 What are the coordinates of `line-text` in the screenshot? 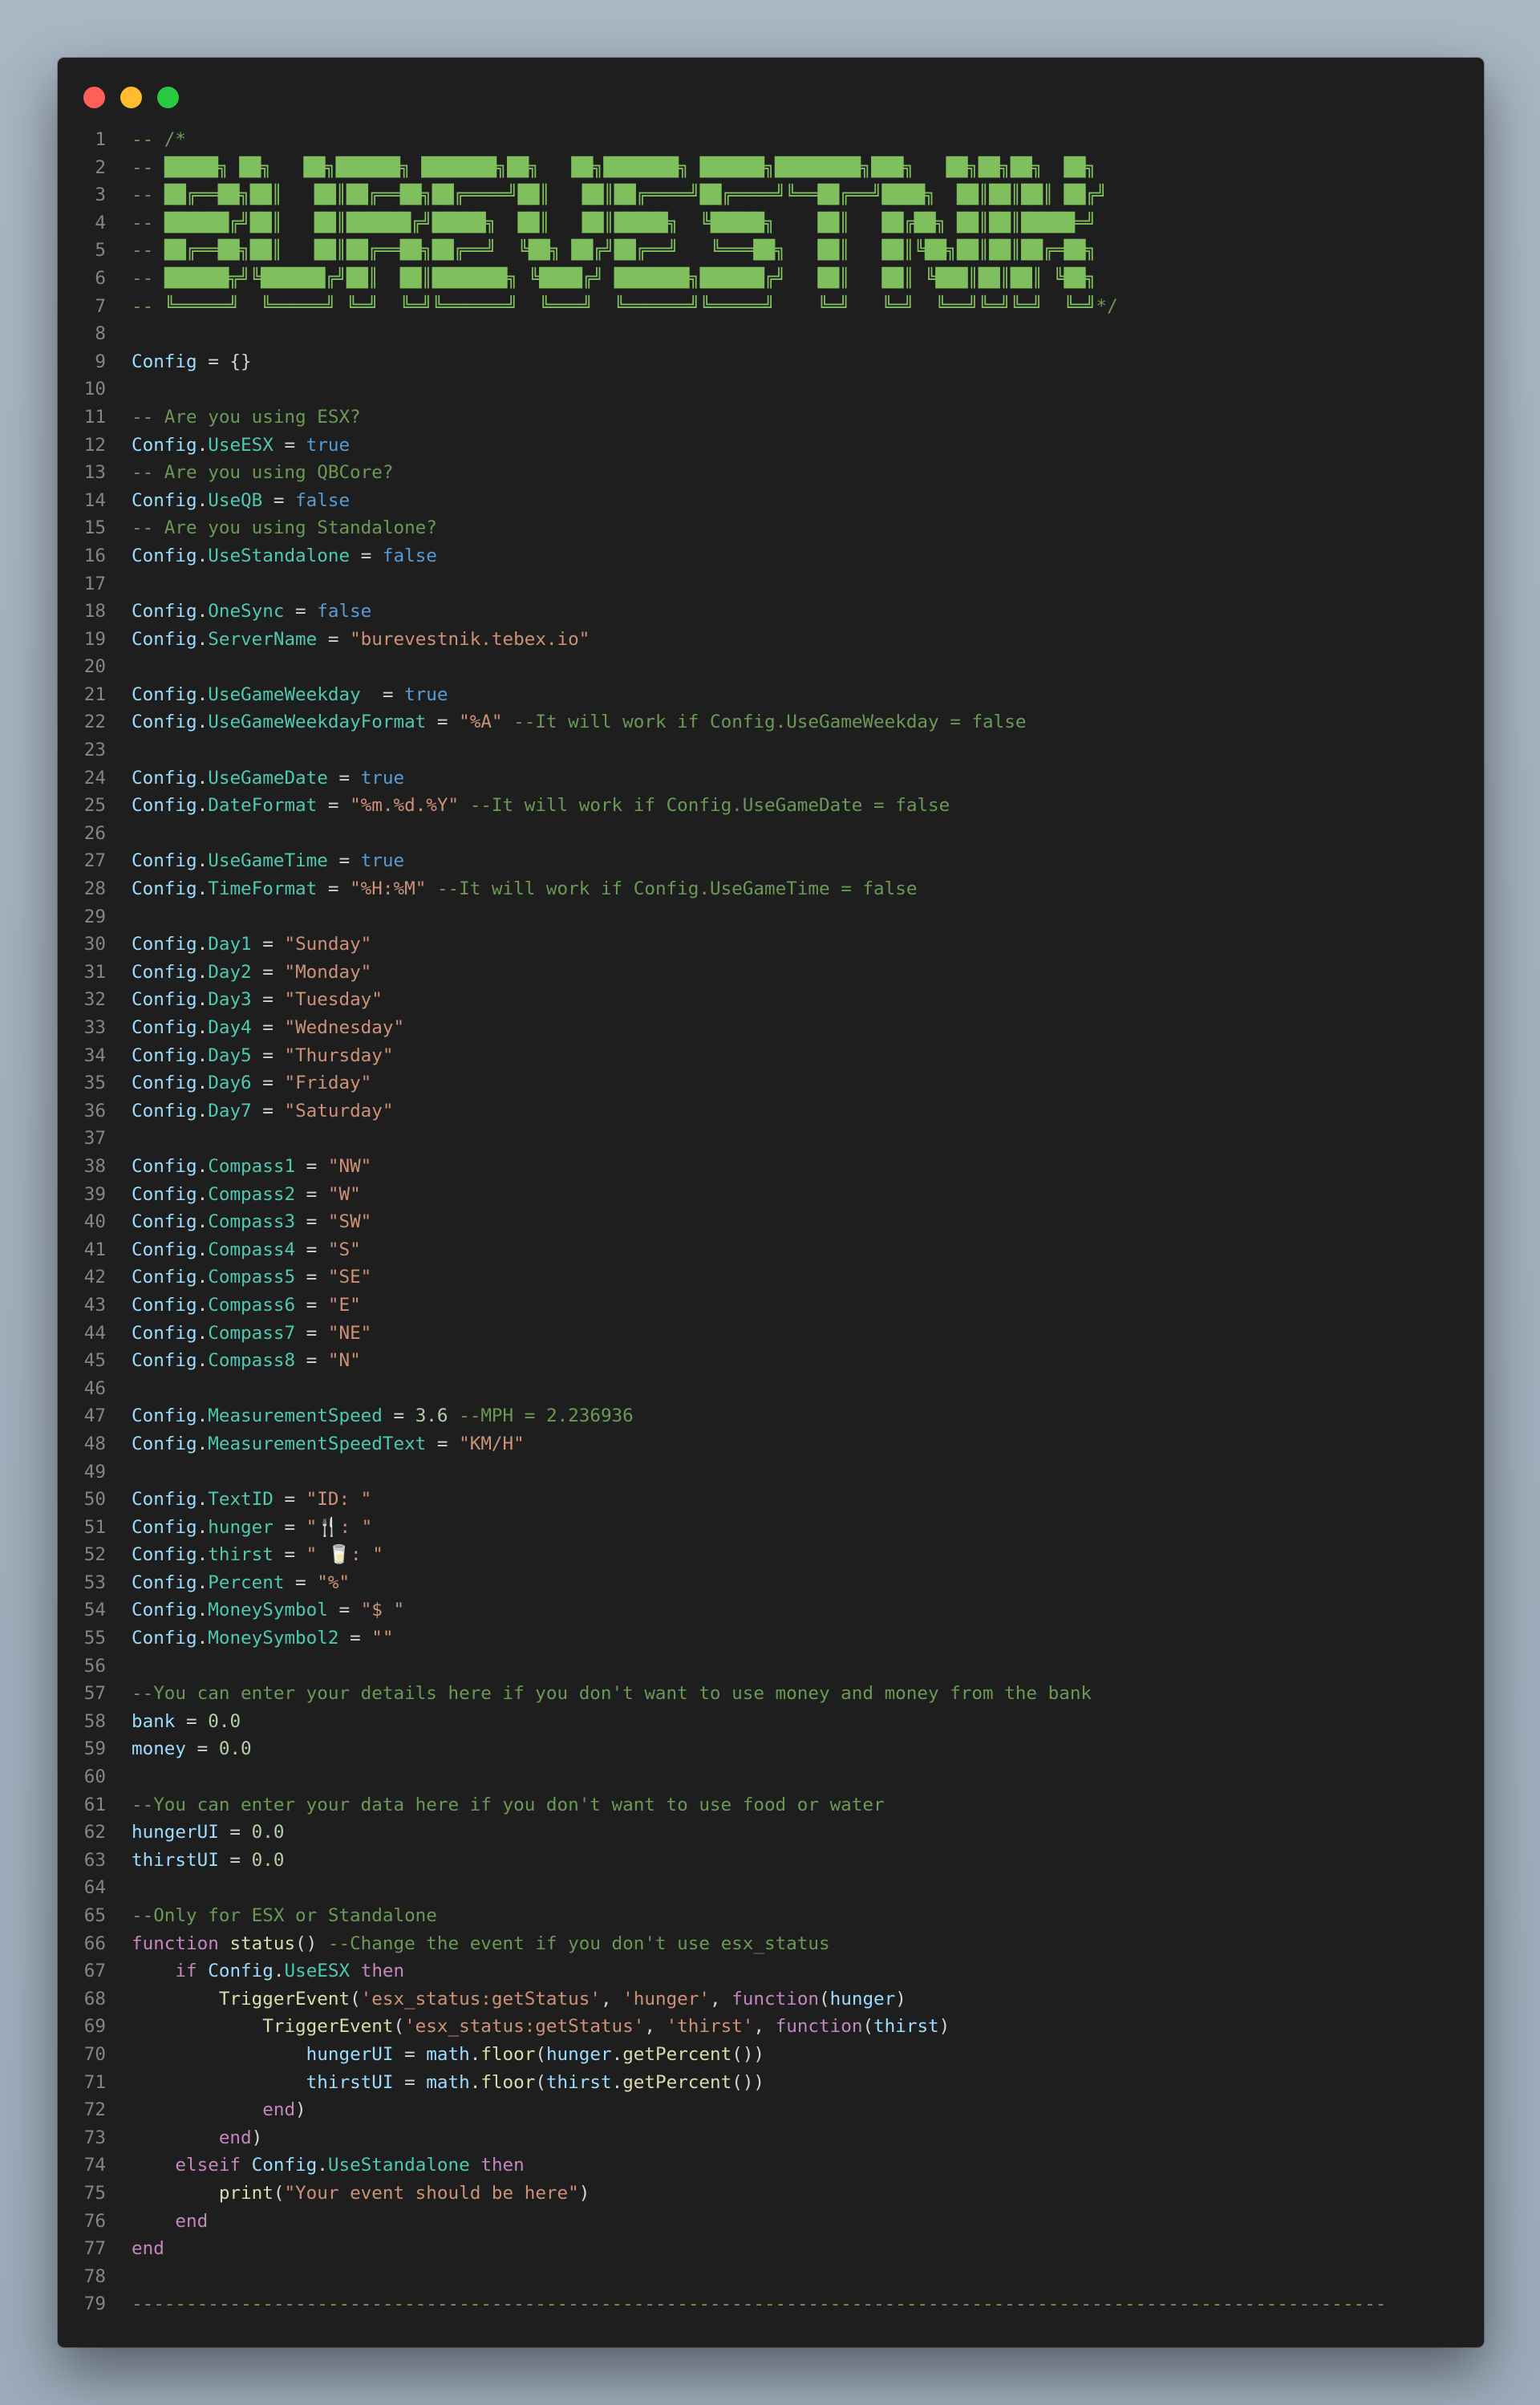 It's located at (795, 750).